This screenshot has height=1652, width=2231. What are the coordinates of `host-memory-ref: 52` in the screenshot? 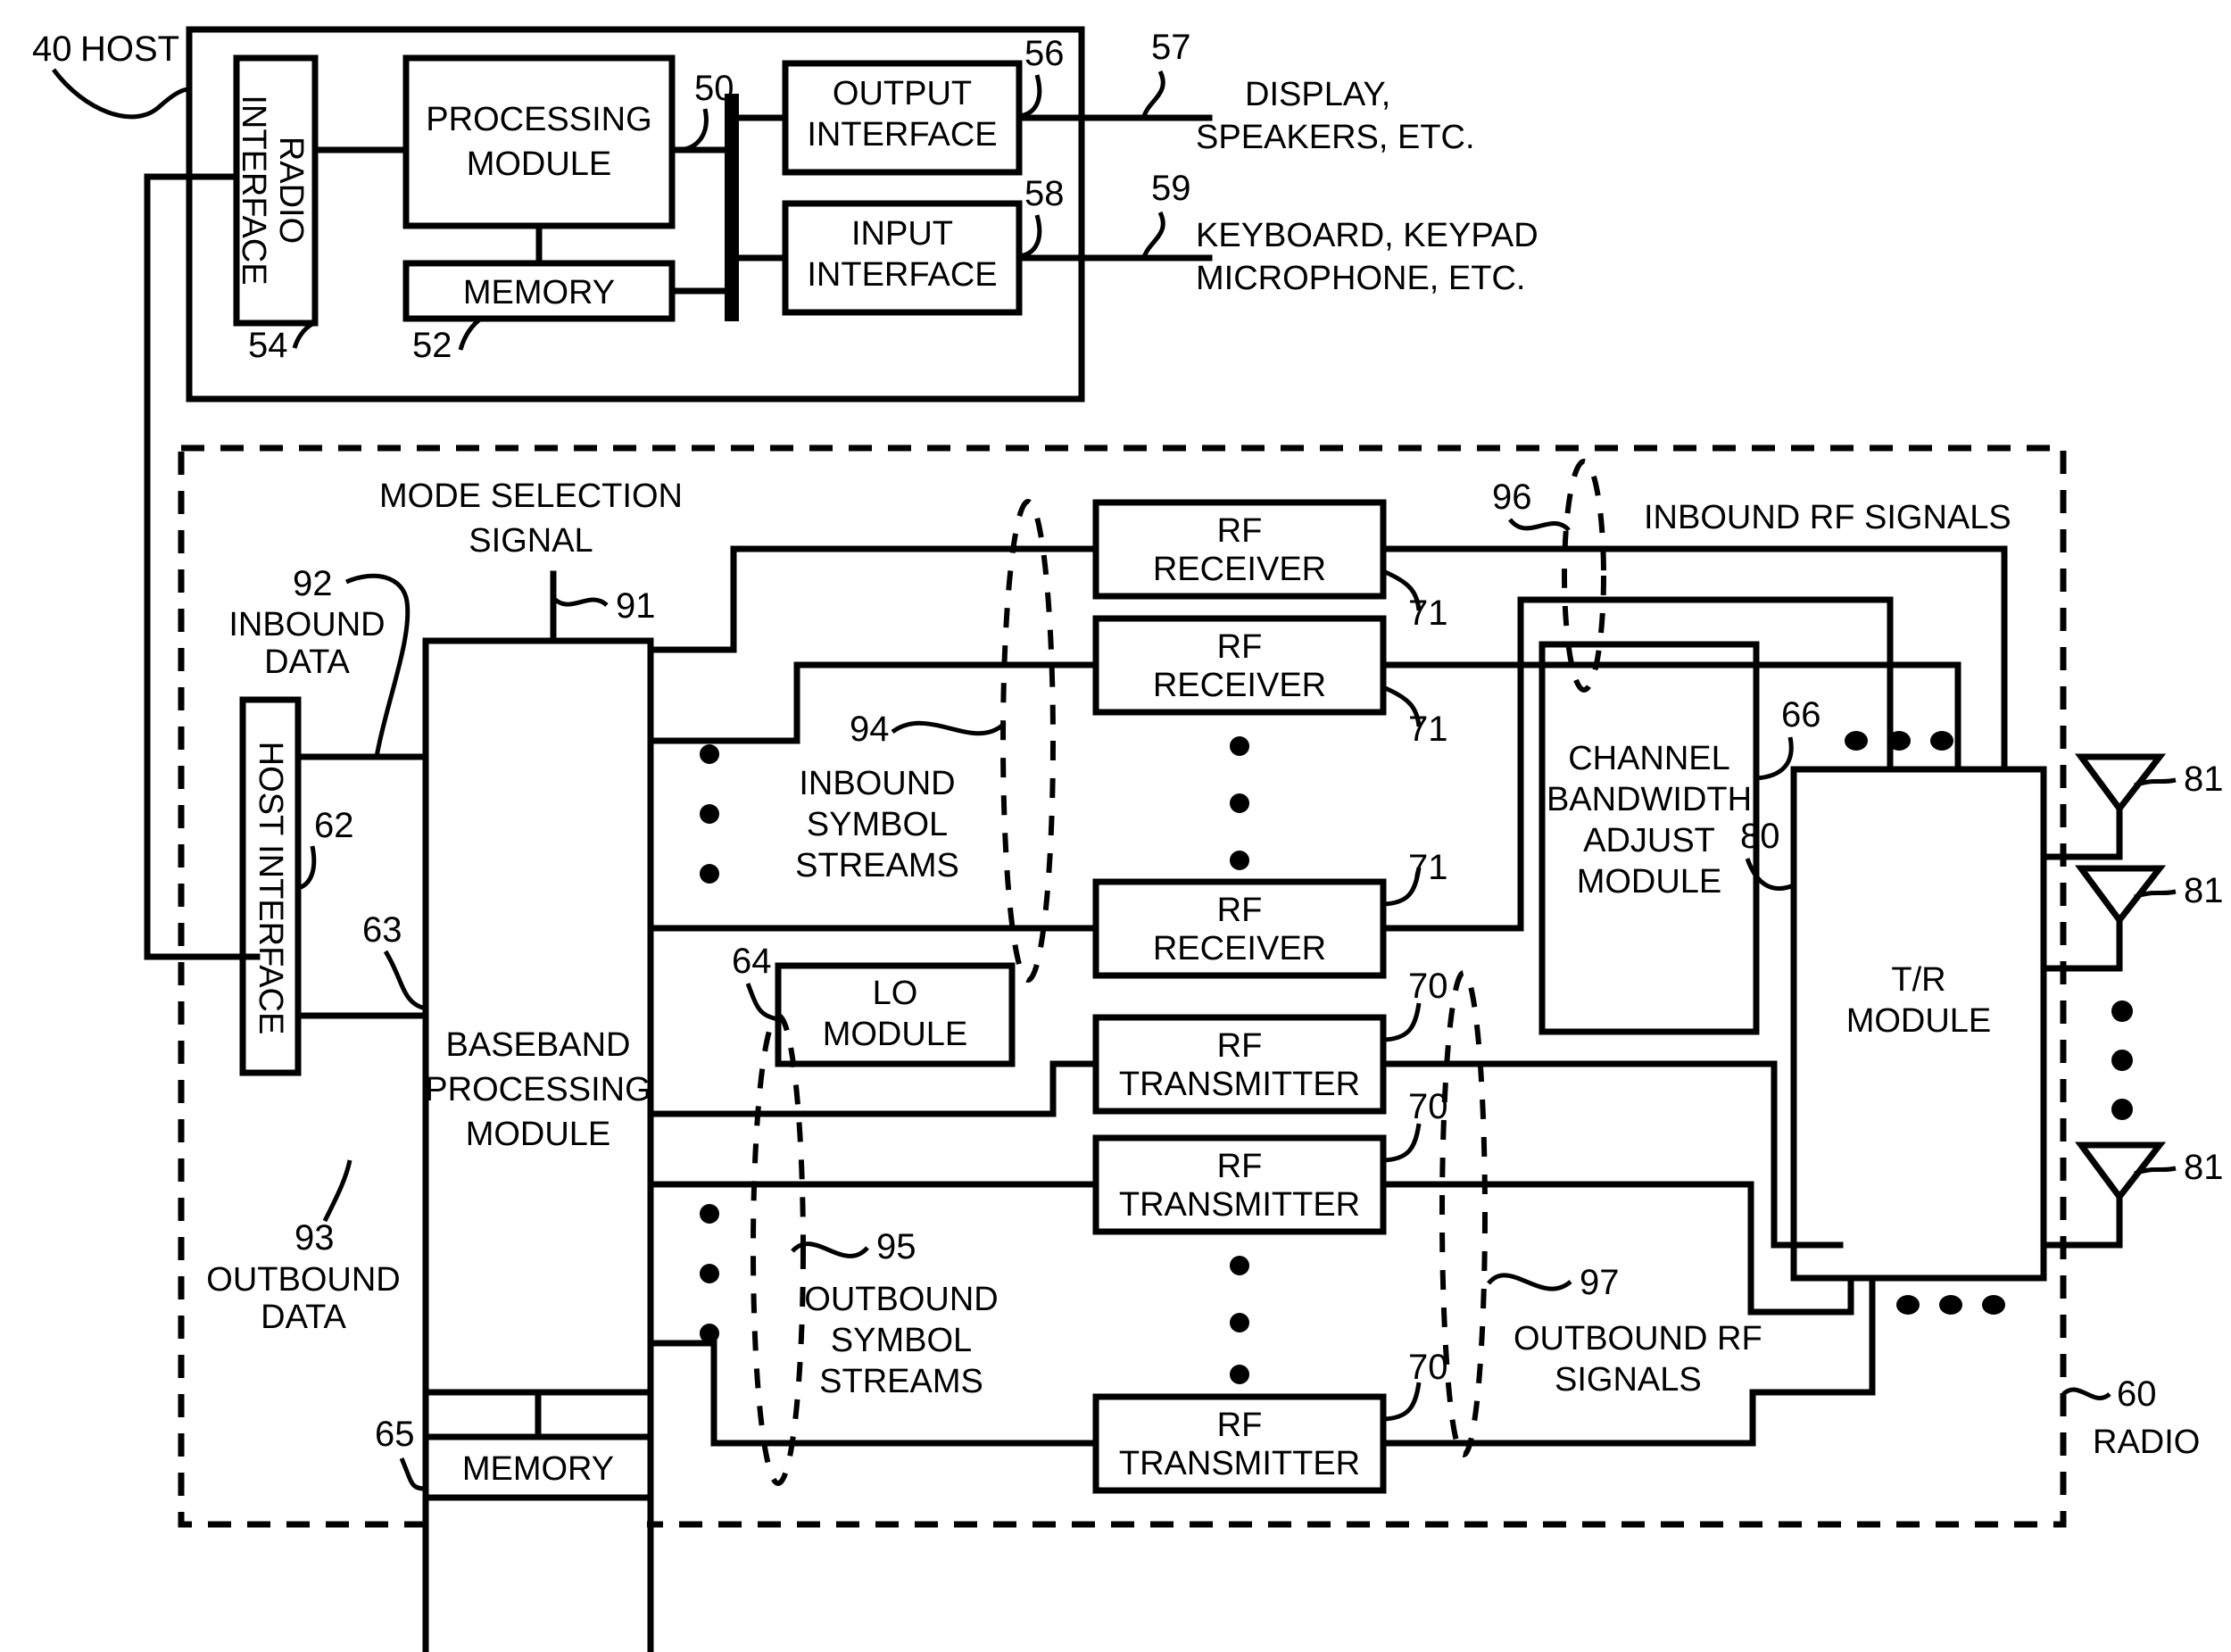 It's located at (432, 345).